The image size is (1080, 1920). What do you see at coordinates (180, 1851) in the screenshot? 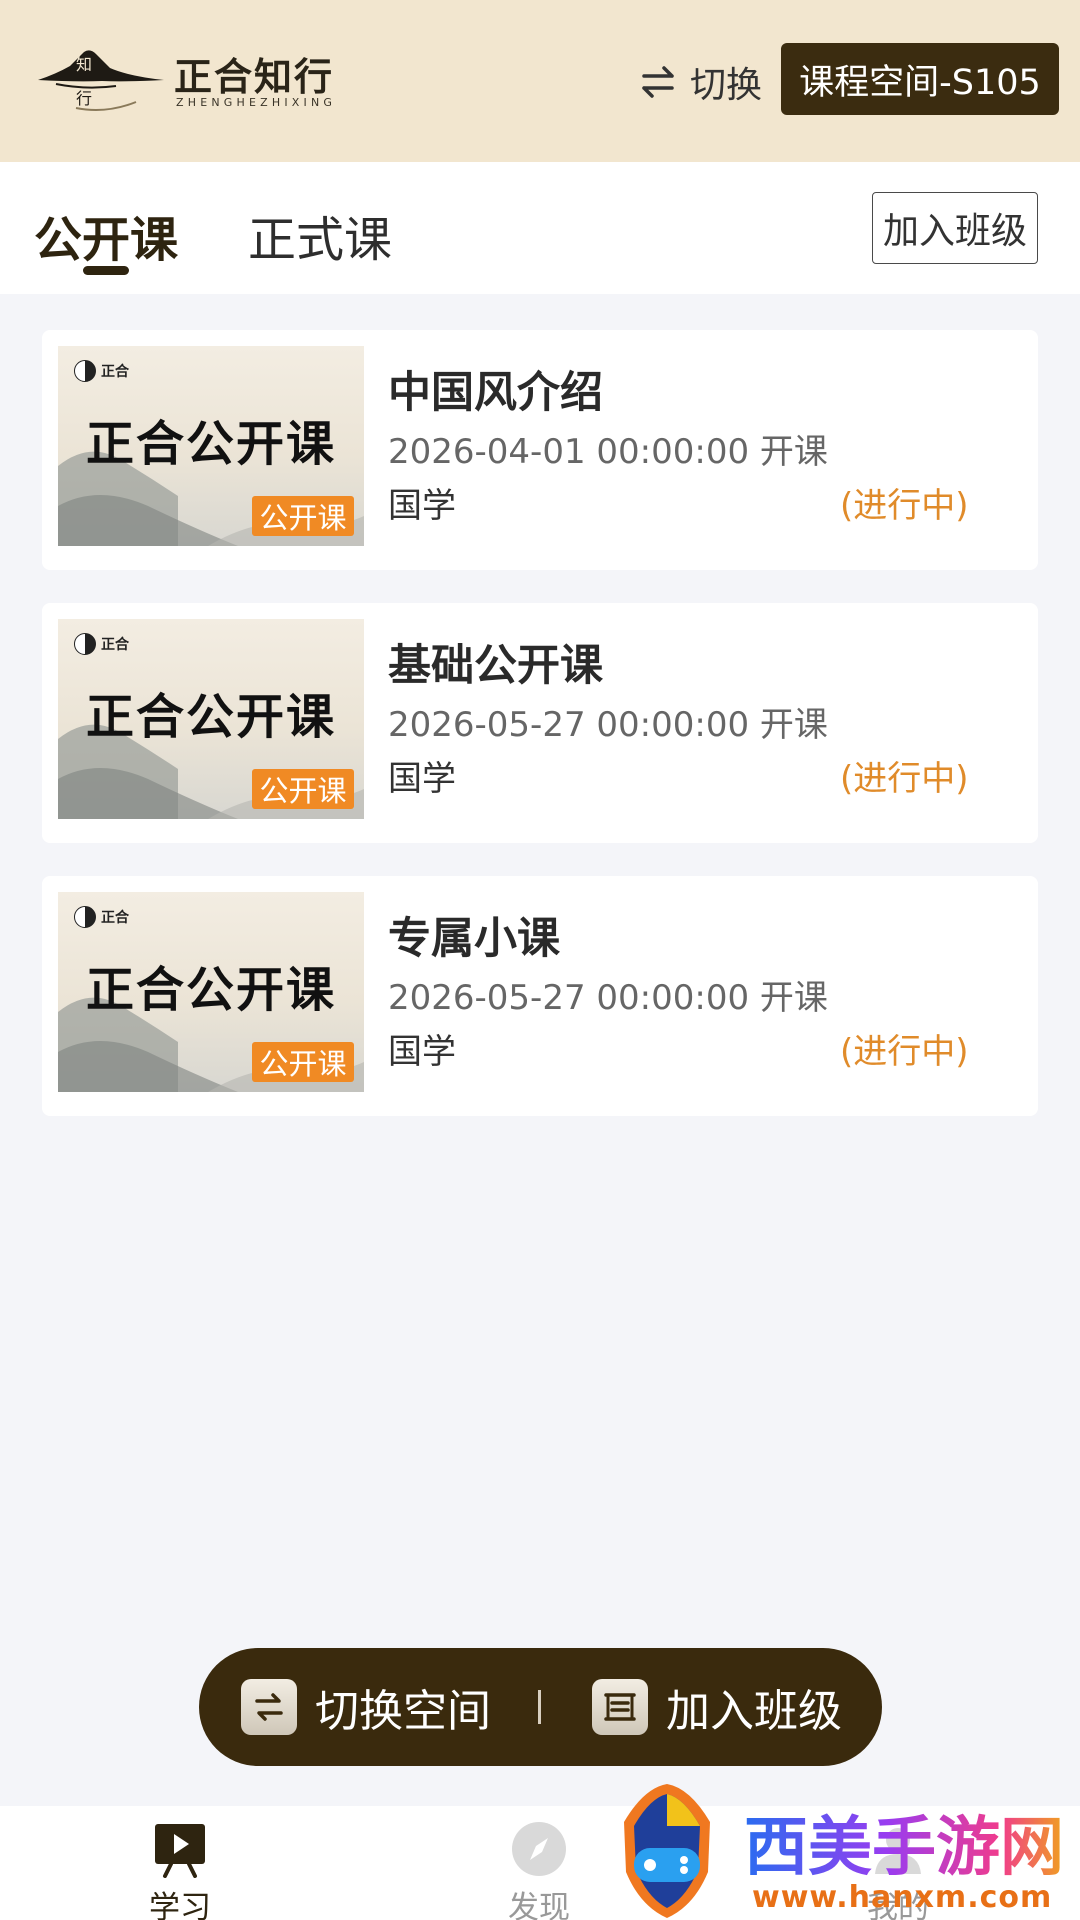
I see `play-board-icon` at bounding box center [180, 1851].